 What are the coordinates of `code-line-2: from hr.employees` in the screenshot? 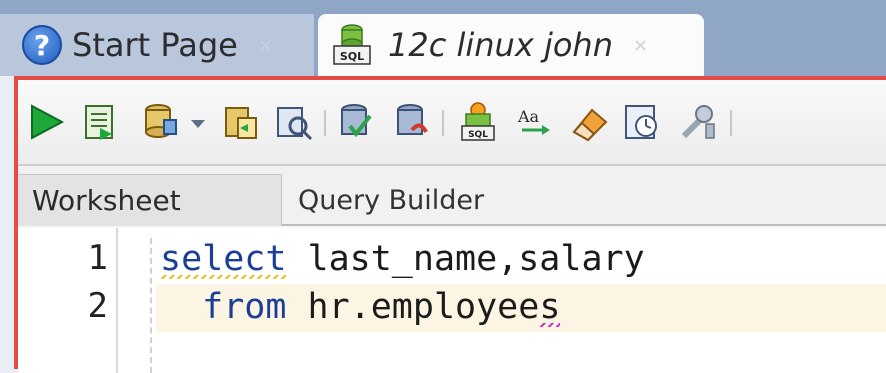 It's located at (360, 307).